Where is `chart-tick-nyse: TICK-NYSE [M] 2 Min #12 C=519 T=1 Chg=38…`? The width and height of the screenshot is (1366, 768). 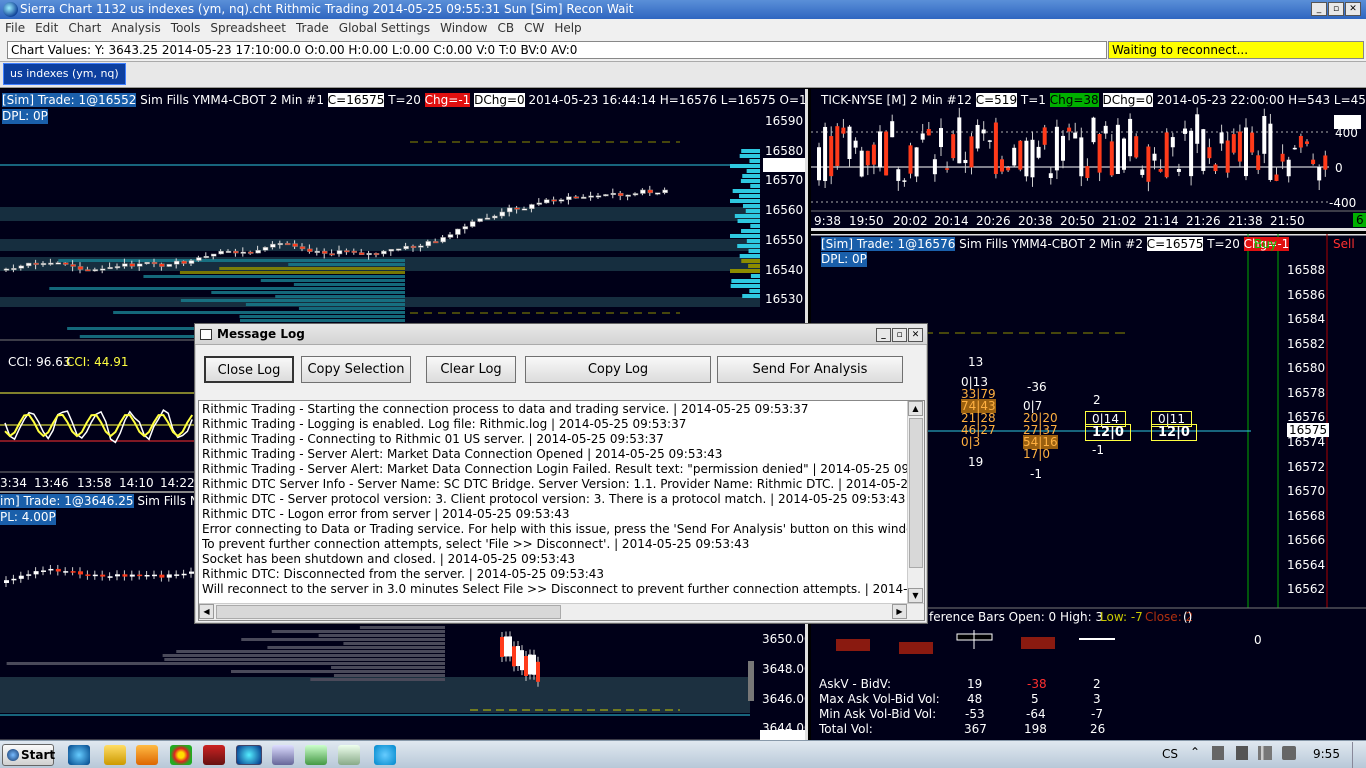
chart-tick-nyse: TICK-NYSE [M] 2 Min #12 C=519 T=1 Chg=38… is located at coordinates (1088, 160).